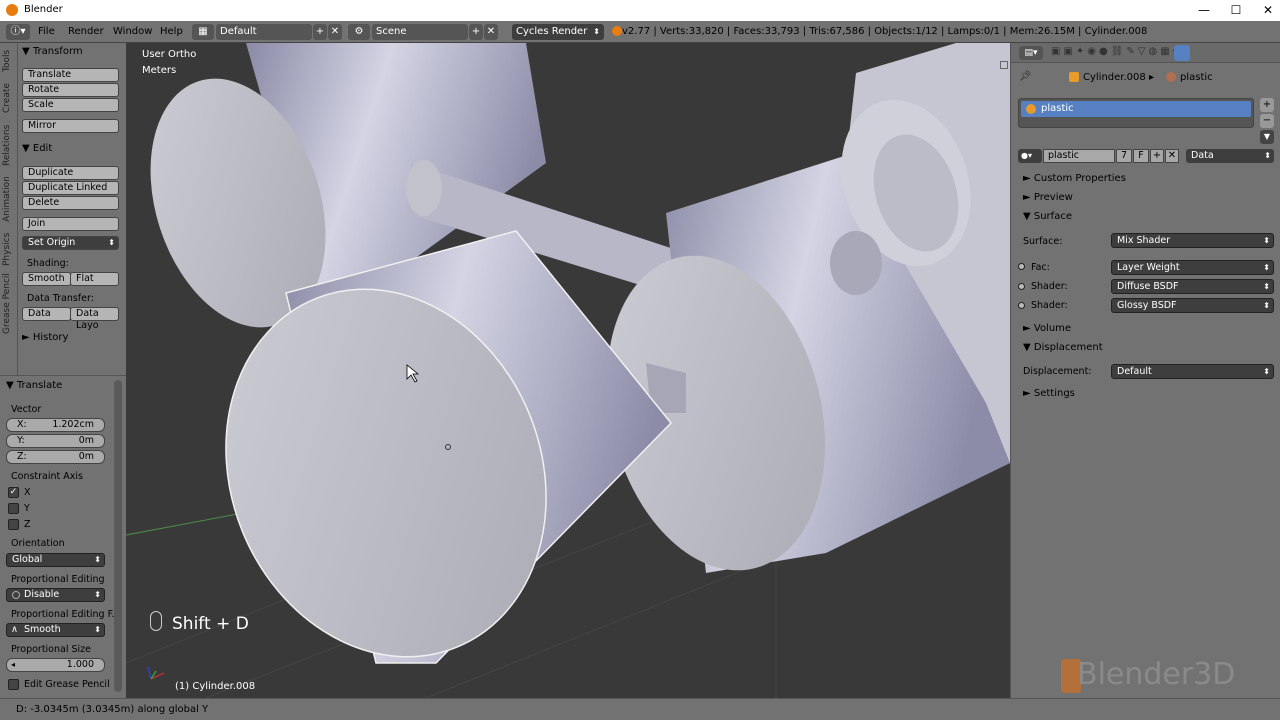  What do you see at coordinates (424, 188) in the screenshot?
I see `shaft-end` at bounding box center [424, 188].